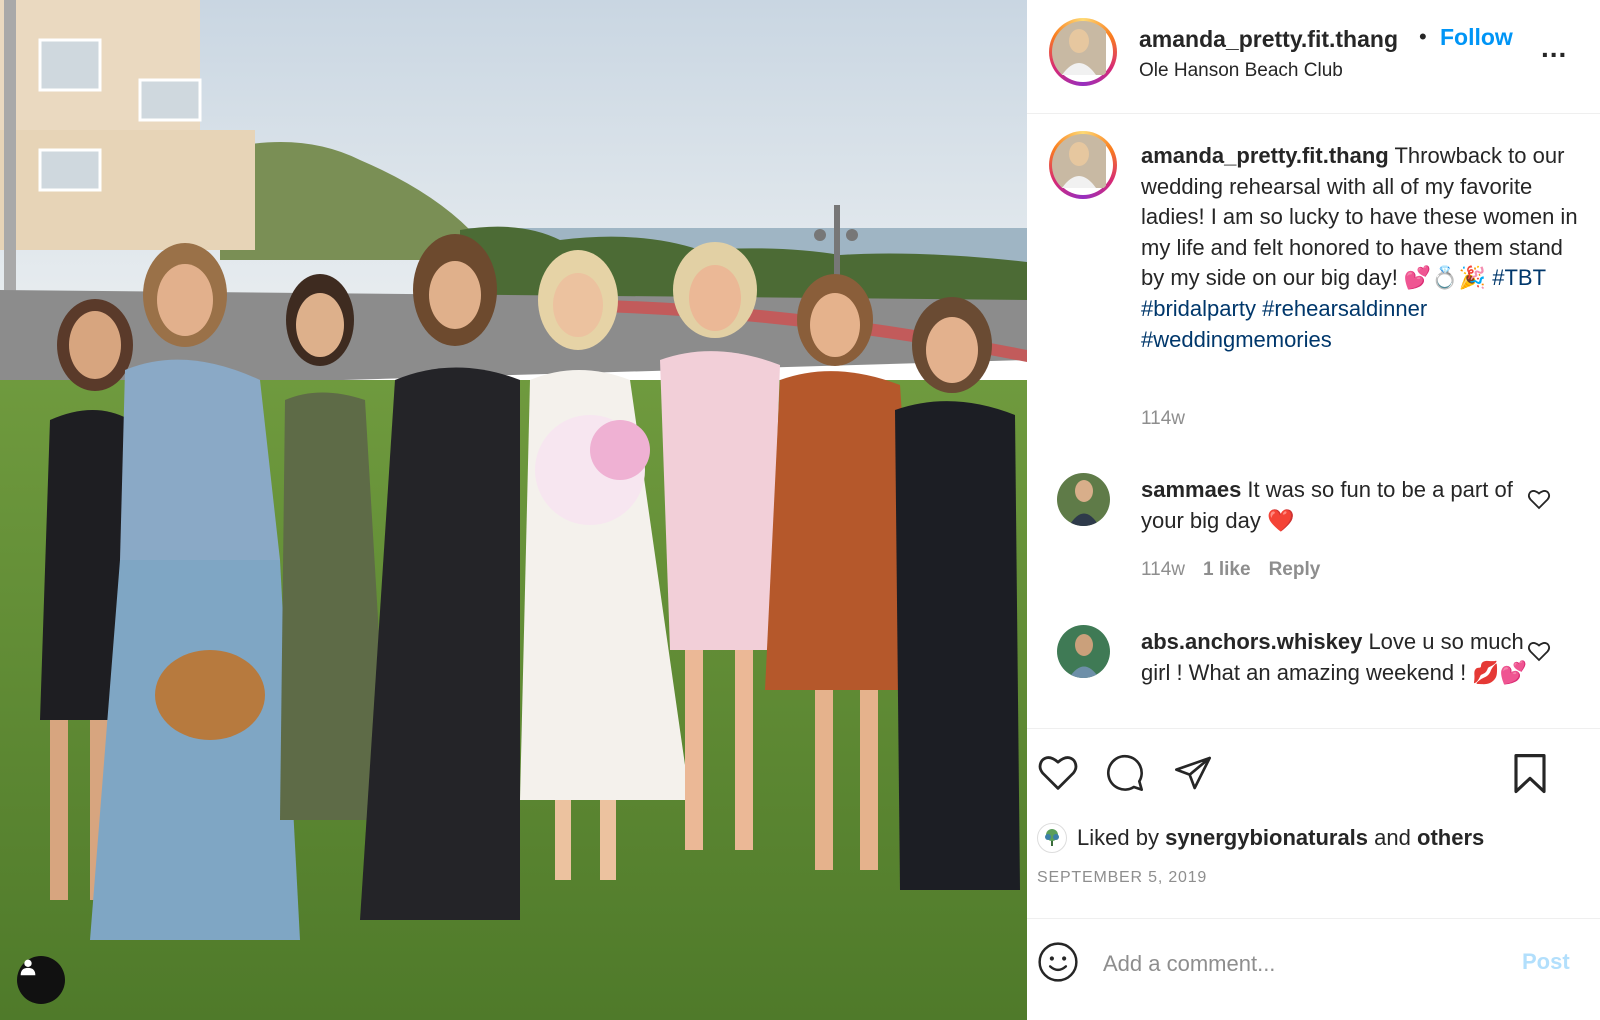  I want to click on liked-by-user: synergybionaturals, so click(1266, 838).